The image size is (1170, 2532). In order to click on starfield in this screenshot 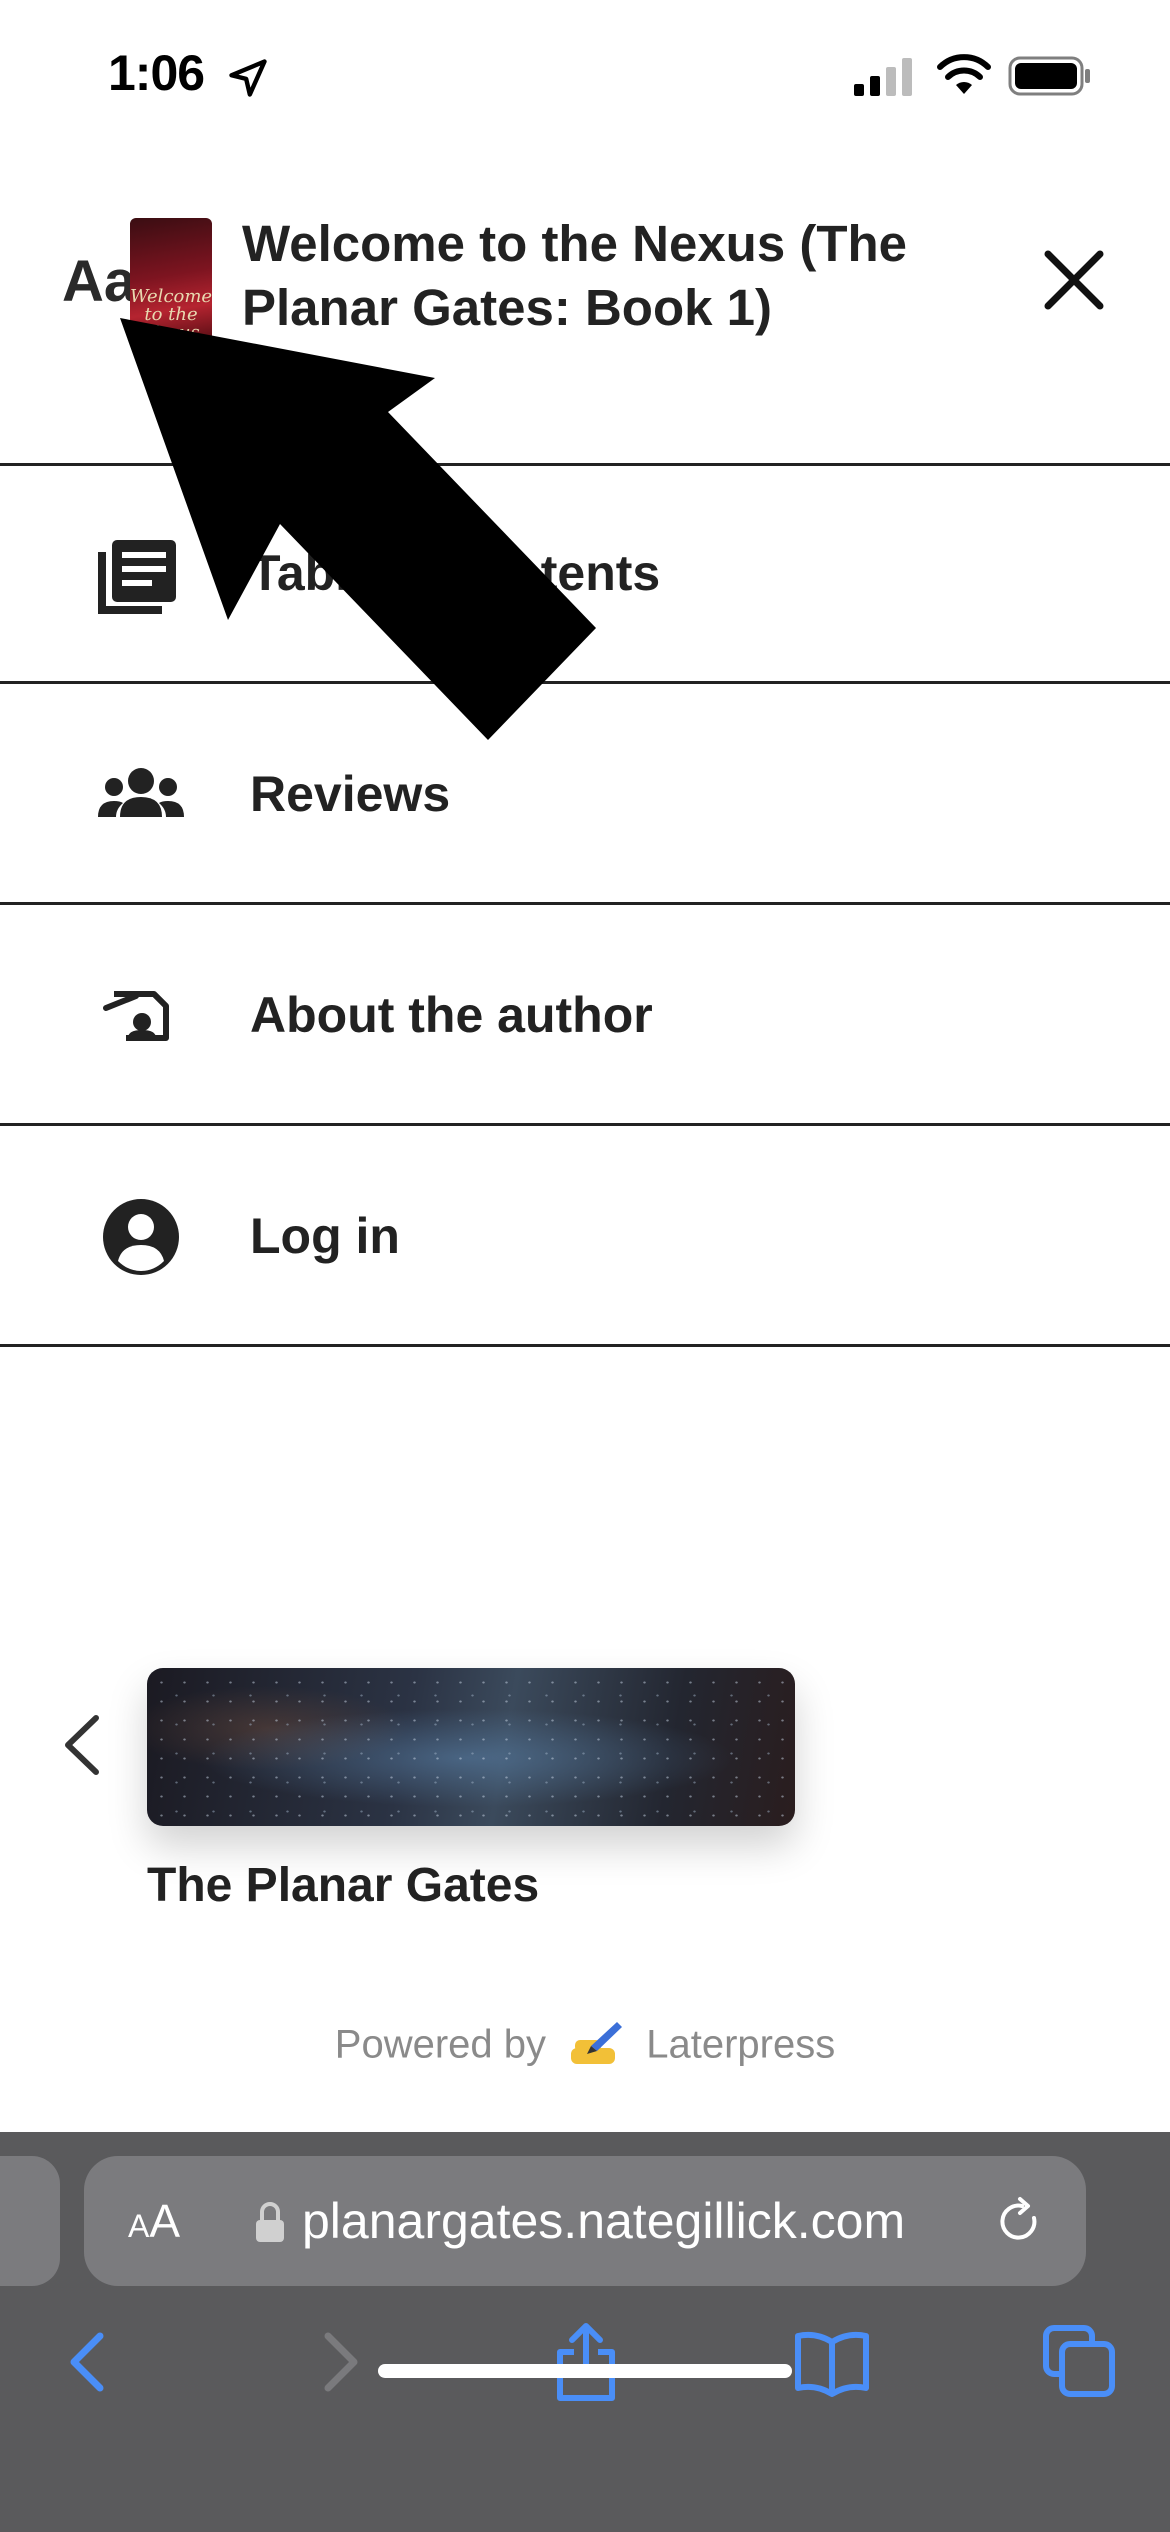, I will do `click(471, 1747)`.